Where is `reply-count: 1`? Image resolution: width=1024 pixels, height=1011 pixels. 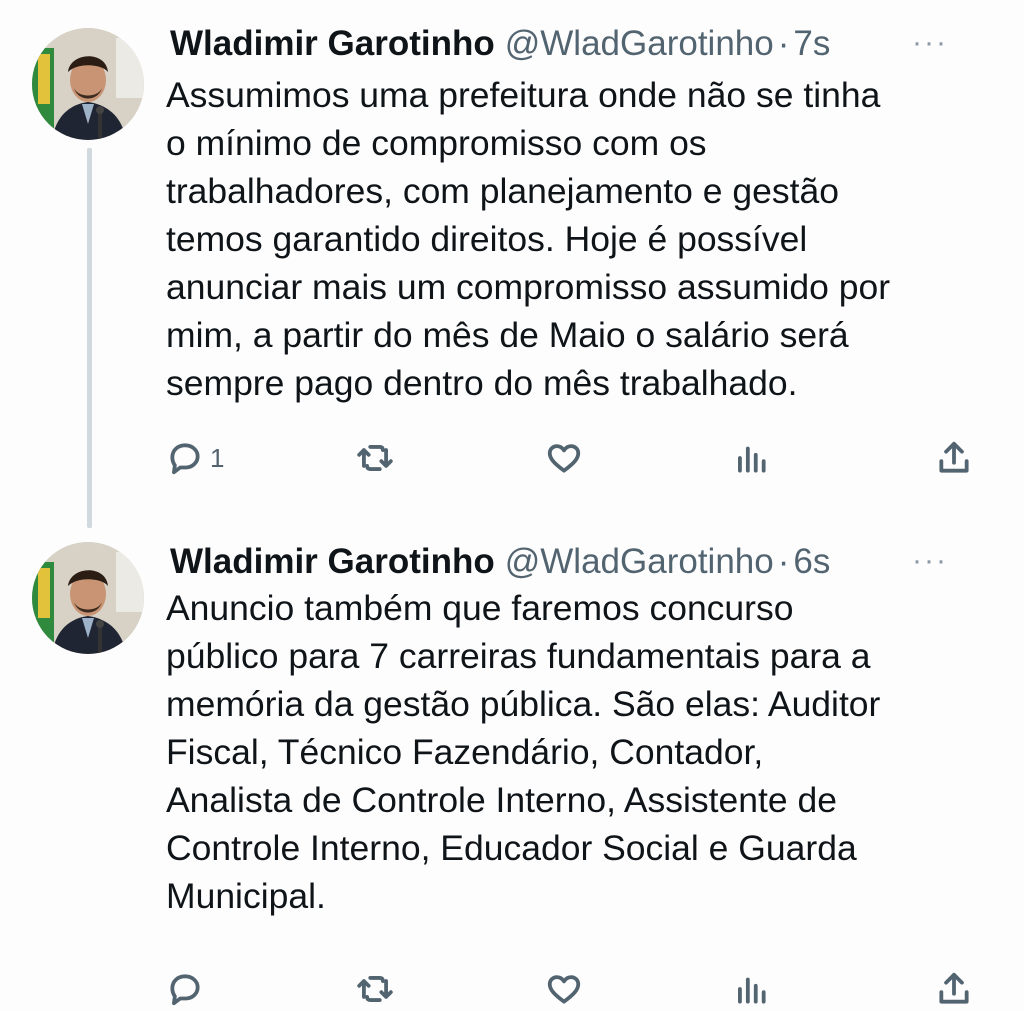 reply-count: 1 is located at coordinates (217, 457).